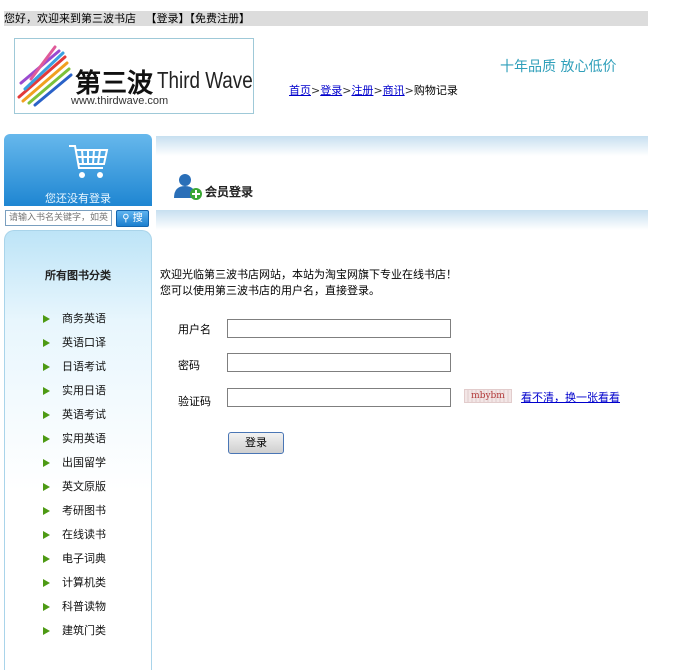 Image resolution: width=698 pixels, height=670 pixels. What do you see at coordinates (84, 582) in the screenshot?
I see `category-label: 计算机类` at bounding box center [84, 582].